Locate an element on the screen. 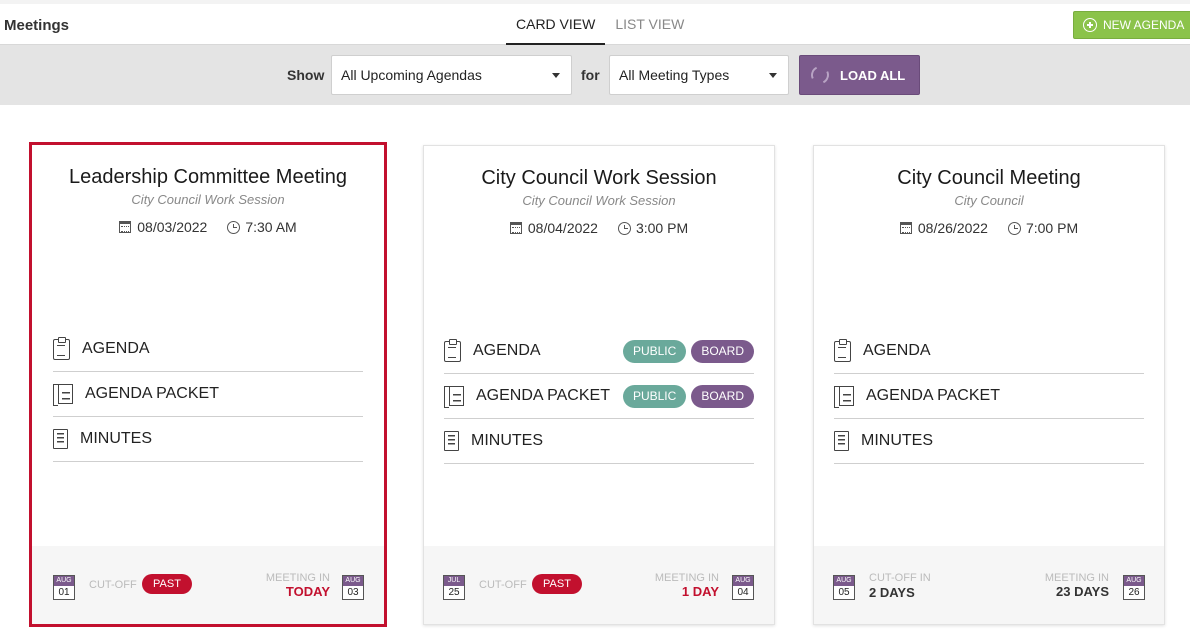 The width and height of the screenshot is (1190, 644). cutoff-calendar-icon: AUG 01 is located at coordinates (64, 587).